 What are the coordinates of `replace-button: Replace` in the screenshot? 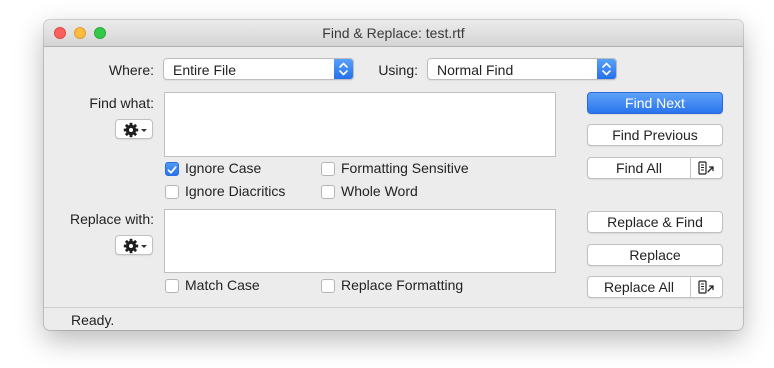 It's located at (655, 255).